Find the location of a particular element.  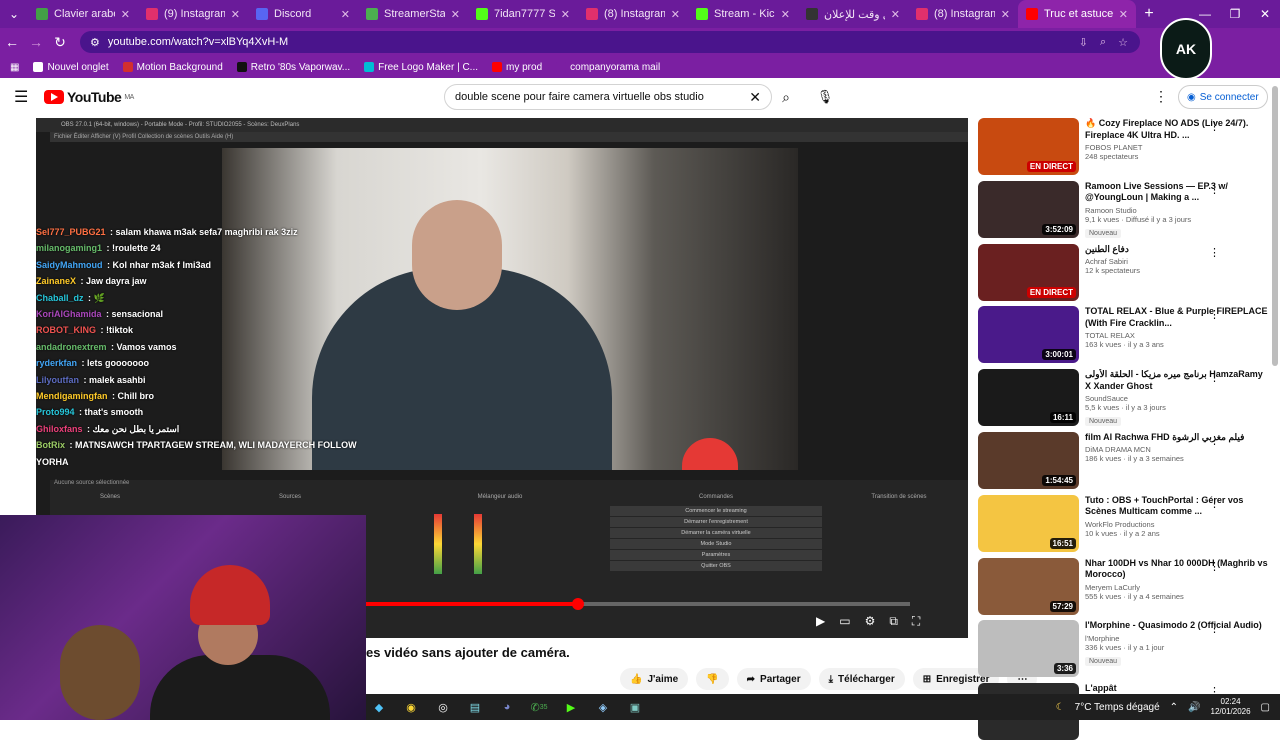

fullscreen-icon: ⛶ is located at coordinates (916, 621).